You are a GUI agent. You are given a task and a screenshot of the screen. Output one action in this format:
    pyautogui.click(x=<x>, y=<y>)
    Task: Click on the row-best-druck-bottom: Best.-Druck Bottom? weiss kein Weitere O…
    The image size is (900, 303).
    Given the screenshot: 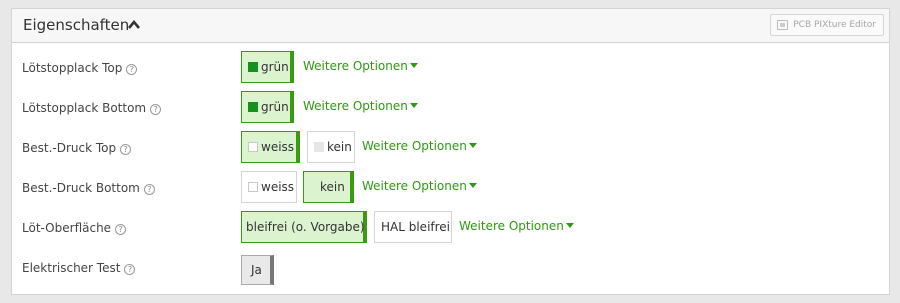 What is the action you would take?
    pyautogui.click(x=450, y=188)
    